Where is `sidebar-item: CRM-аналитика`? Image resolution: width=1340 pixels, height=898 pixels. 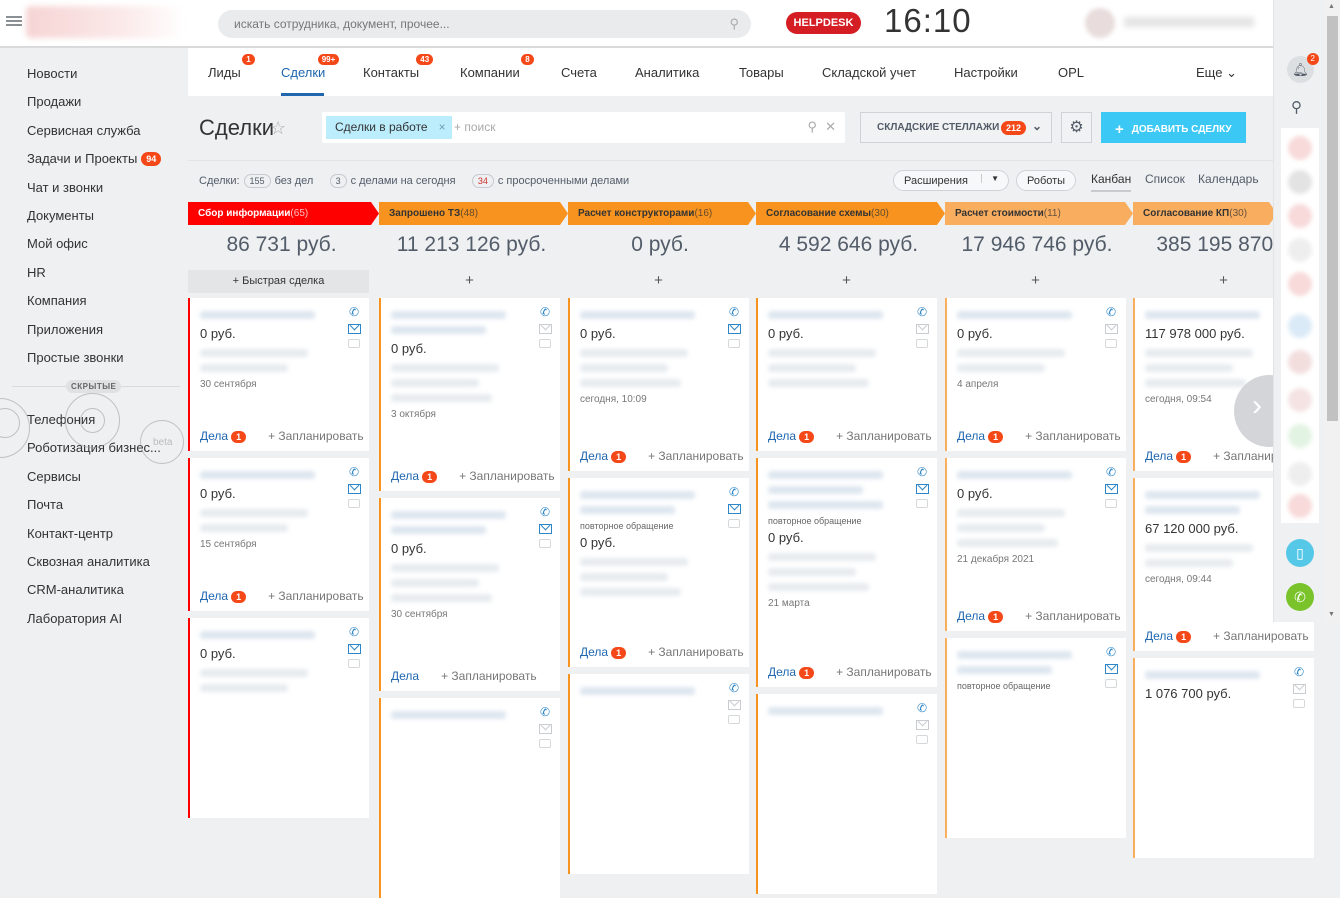 sidebar-item: CRM-аналитика is located at coordinates (75, 589).